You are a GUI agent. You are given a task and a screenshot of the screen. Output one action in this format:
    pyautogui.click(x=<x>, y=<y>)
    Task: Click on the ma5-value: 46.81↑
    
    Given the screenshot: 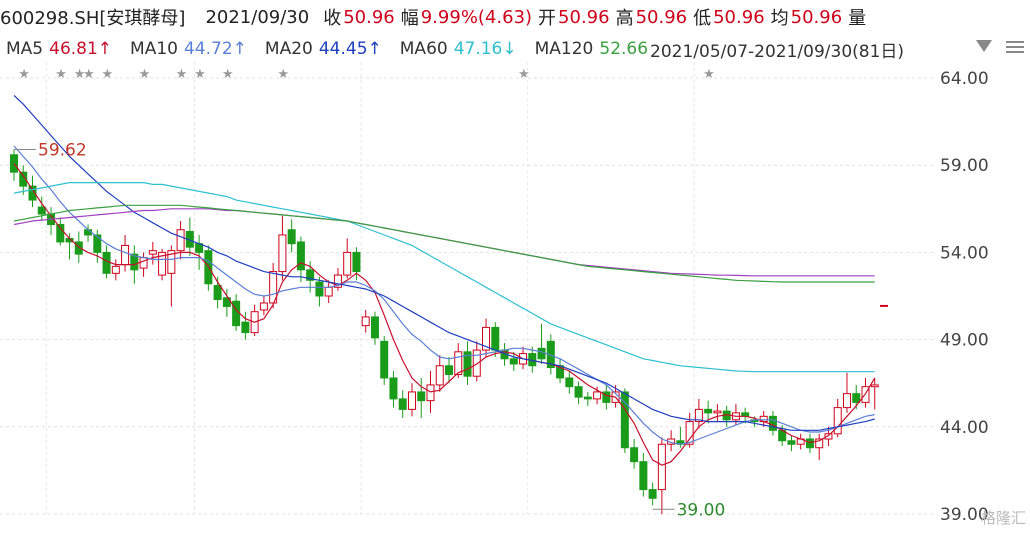 What is the action you would take?
    pyautogui.click(x=81, y=49)
    